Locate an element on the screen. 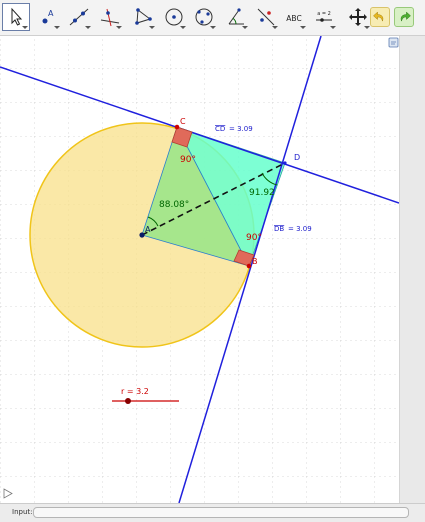  reflect-tool is located at coordinates (266, 17).